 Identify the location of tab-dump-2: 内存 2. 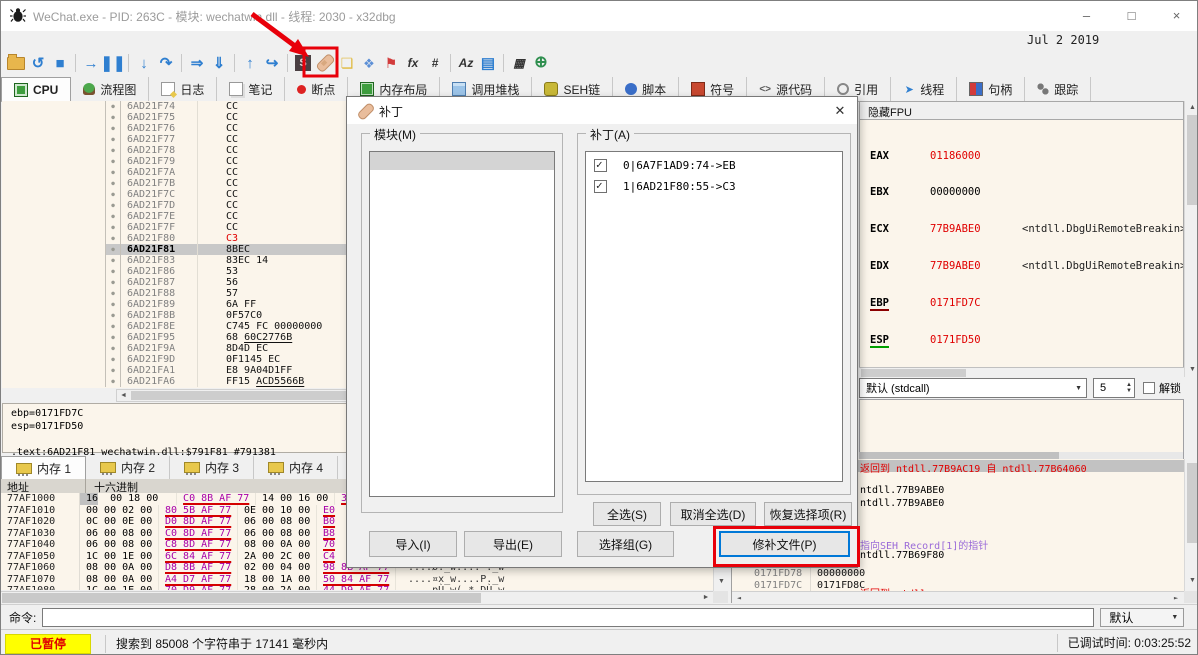
(128, 467).